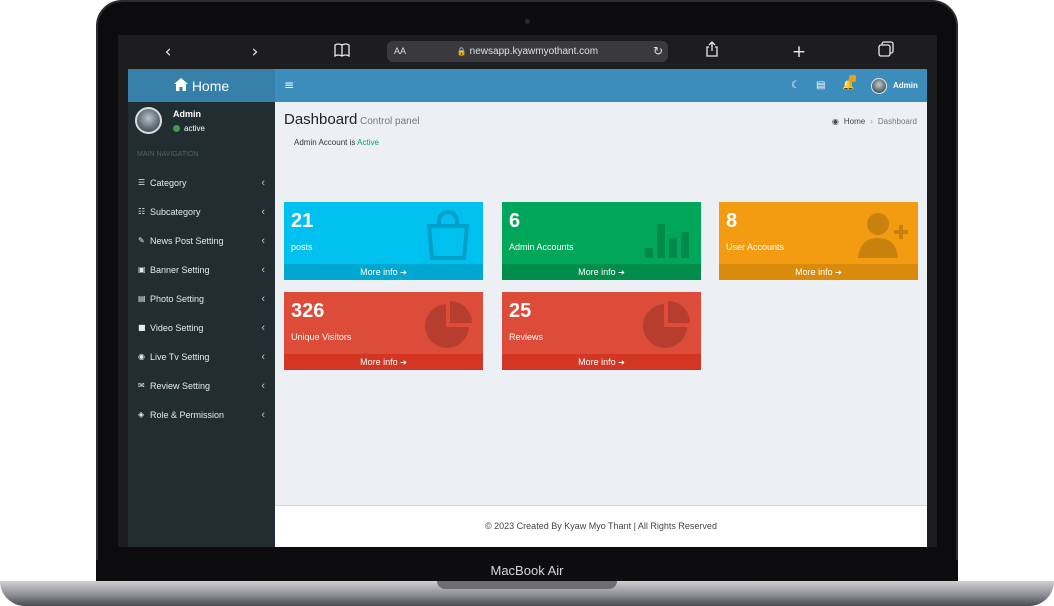  Describe the element at coordinates (368, 142) in the screenshot. I see `account-status-value: Active` at that location.